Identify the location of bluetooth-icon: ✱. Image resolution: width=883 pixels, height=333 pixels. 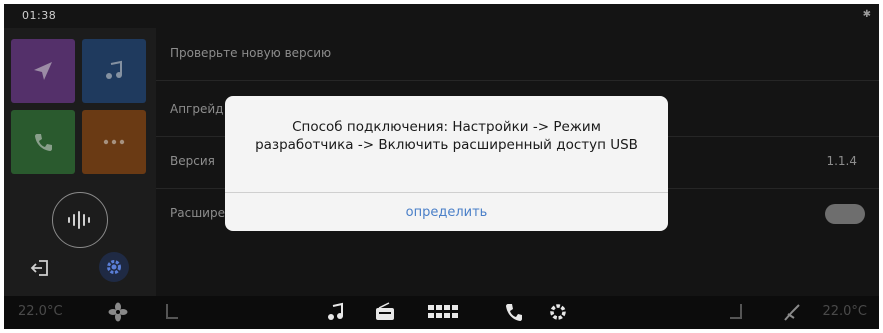
(866, 14).